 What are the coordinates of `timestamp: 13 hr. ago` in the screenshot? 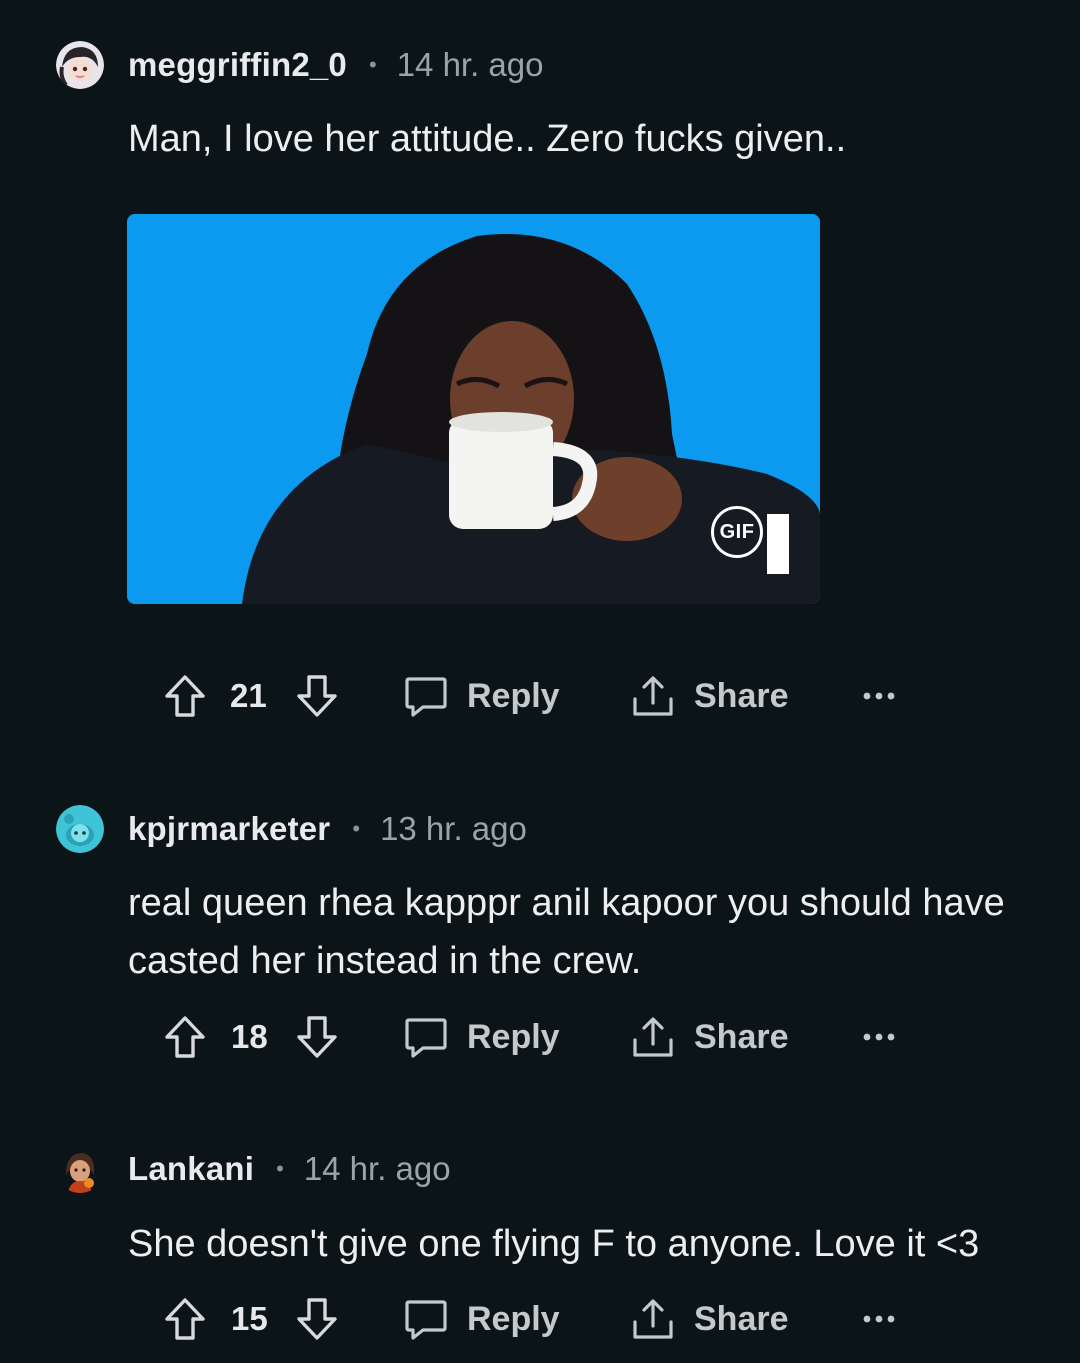 It's located at (453, 828).